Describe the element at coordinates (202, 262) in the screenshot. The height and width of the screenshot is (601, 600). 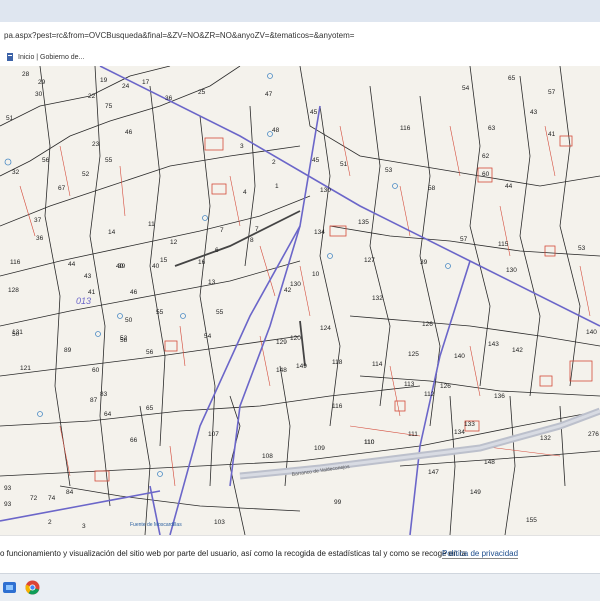
I see `parcel-label: 16` at that location.